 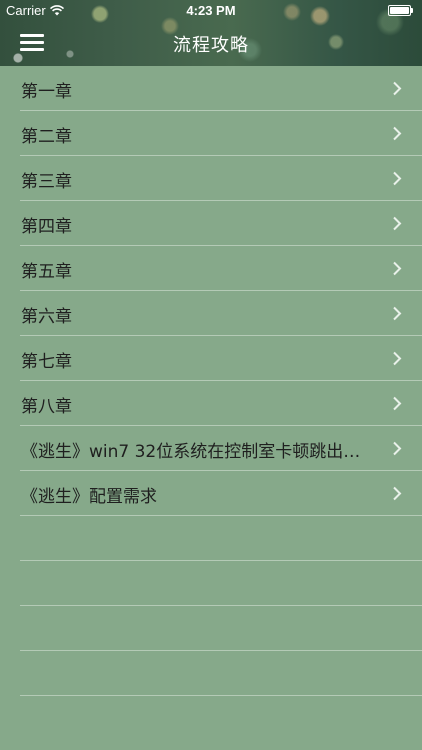 What do you see at coordinates (199, 452) in the screenshot?
I see `list-item-label: 《逃生》win7 32位系统在控制室卡顿跳出解决方法` at bounding box center [199, 452].